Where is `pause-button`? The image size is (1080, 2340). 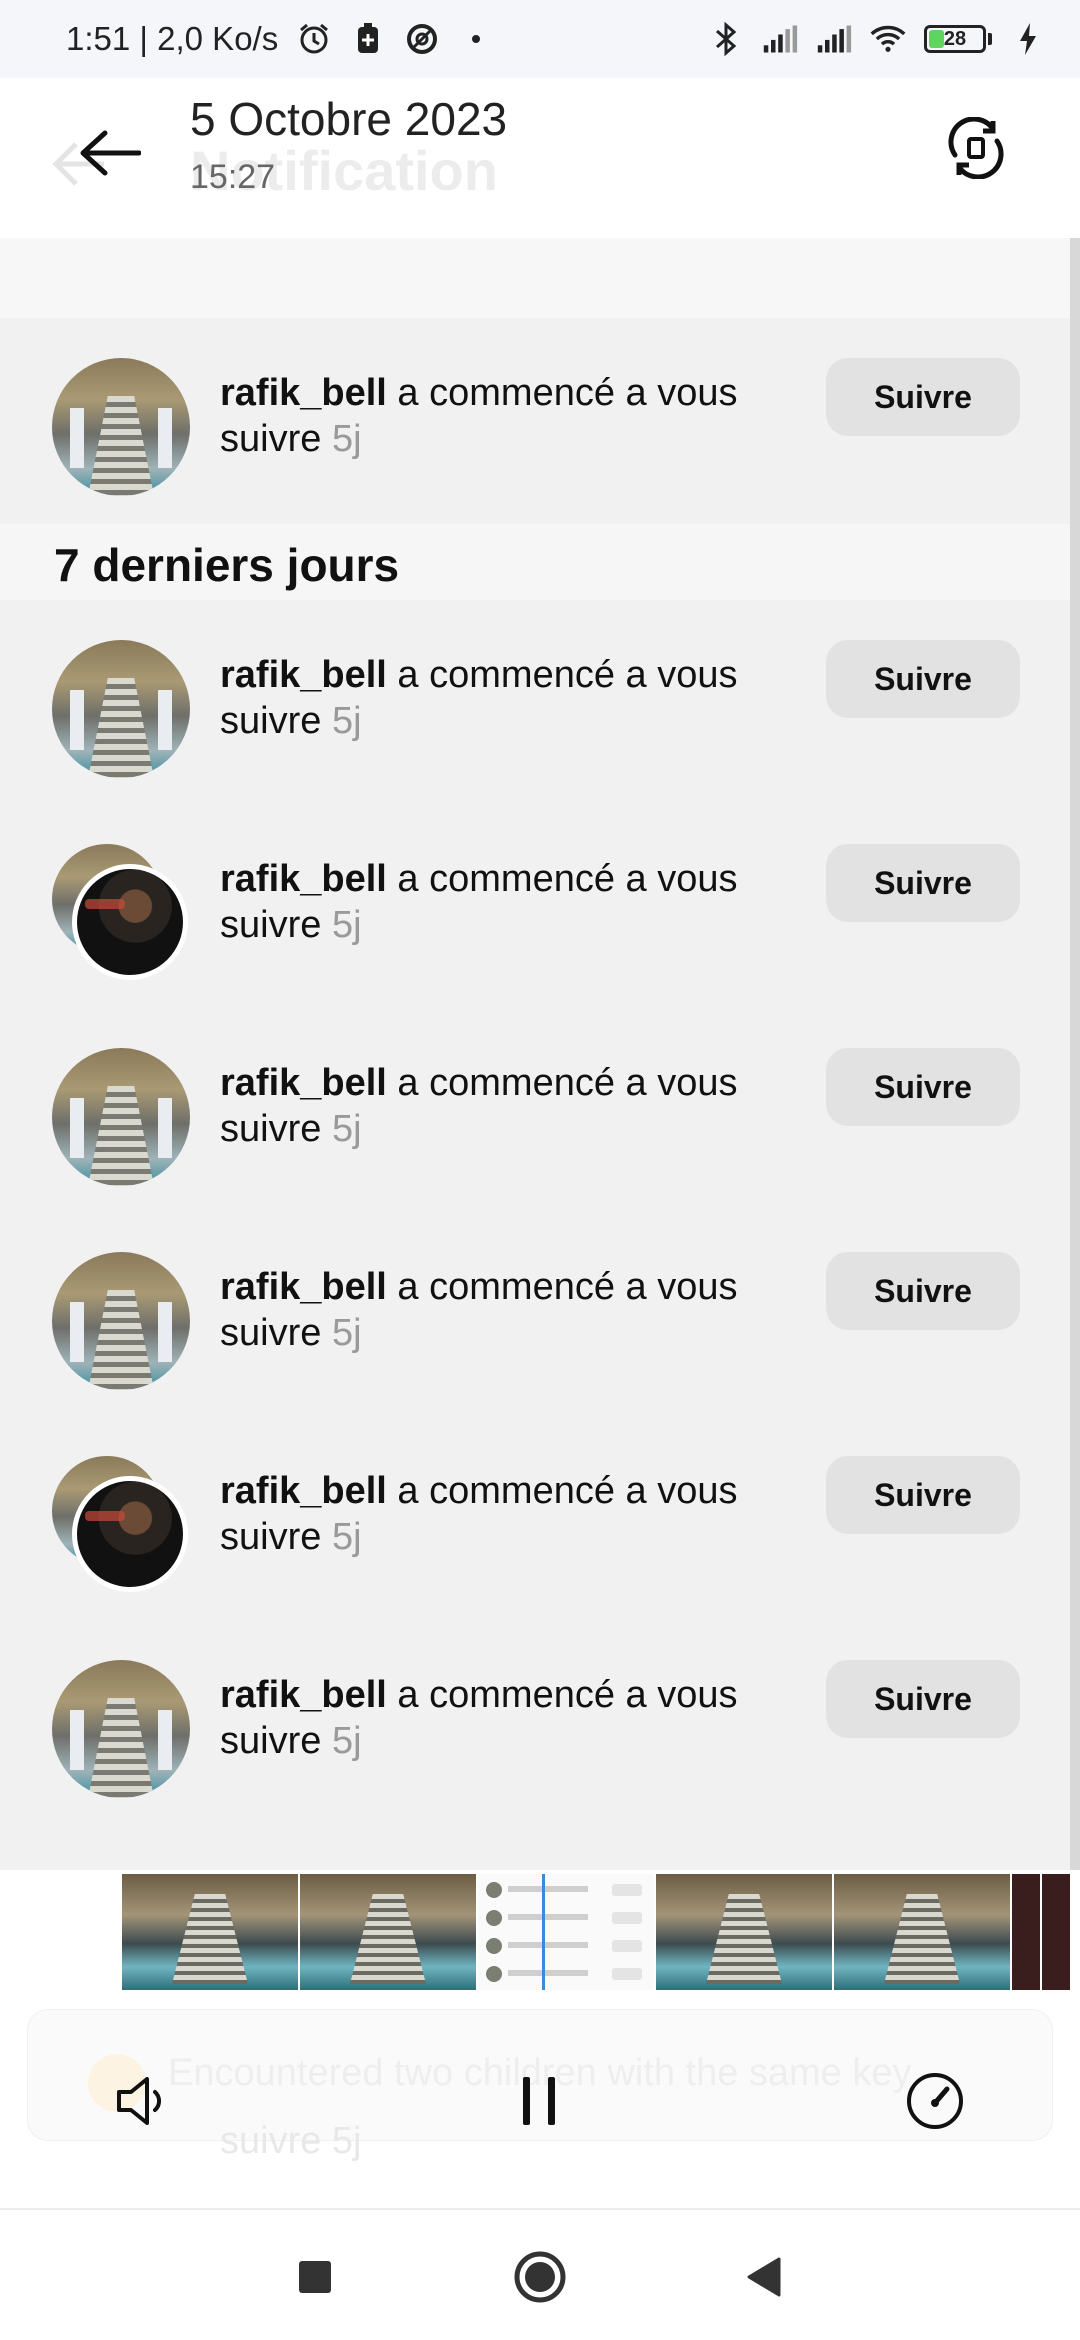 pause-button is located at coordinates (539, 2101).